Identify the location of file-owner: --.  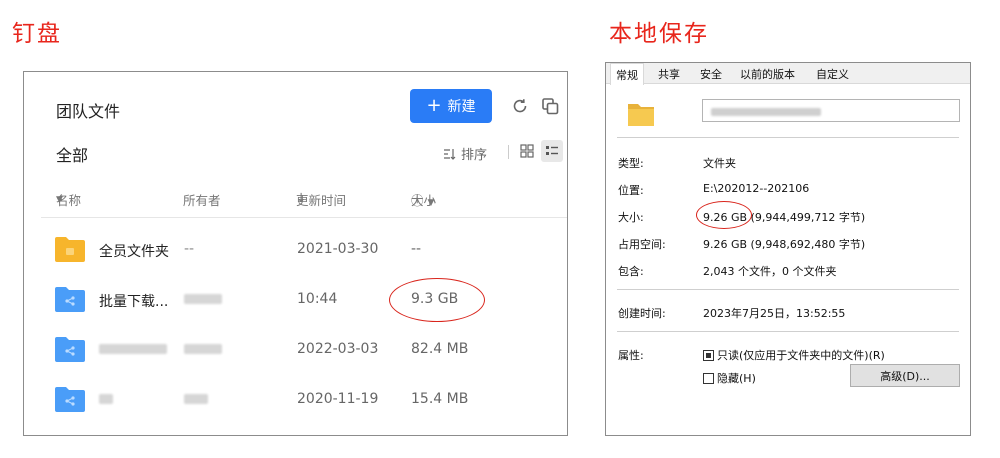
(189, 249).